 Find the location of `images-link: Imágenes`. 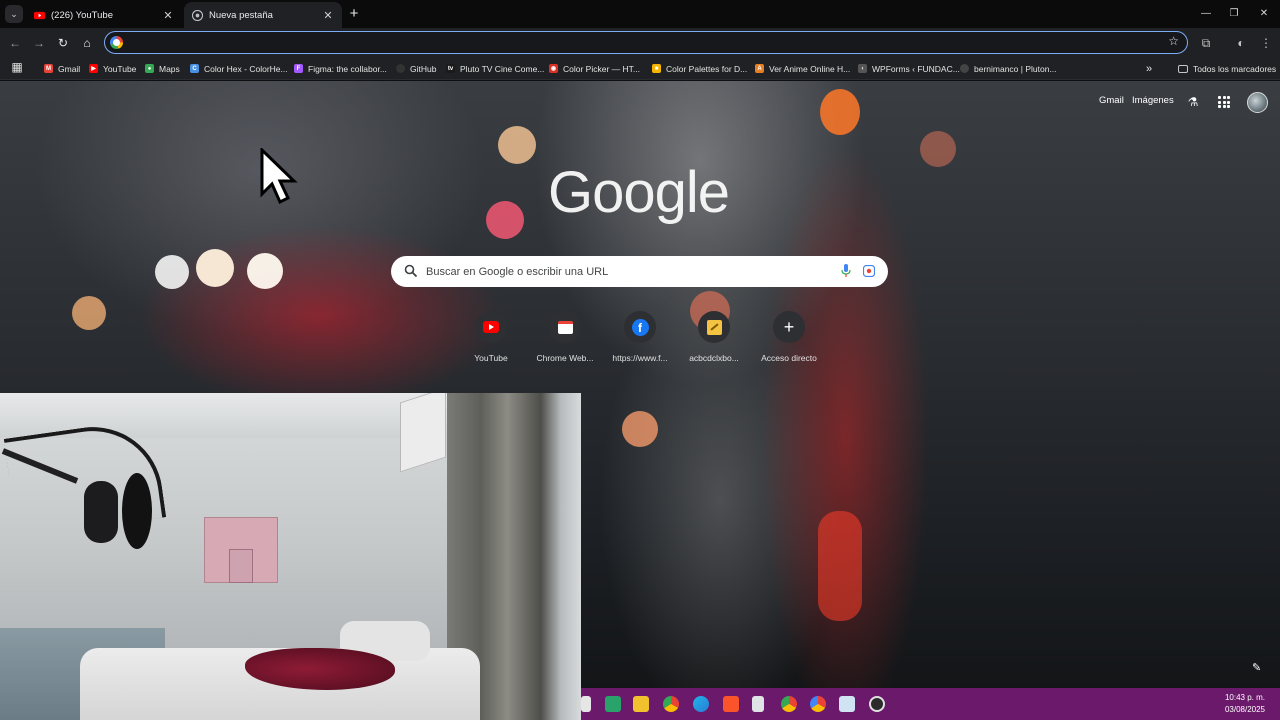

images-link: Imágenes is located at coordinates (1153, 100).